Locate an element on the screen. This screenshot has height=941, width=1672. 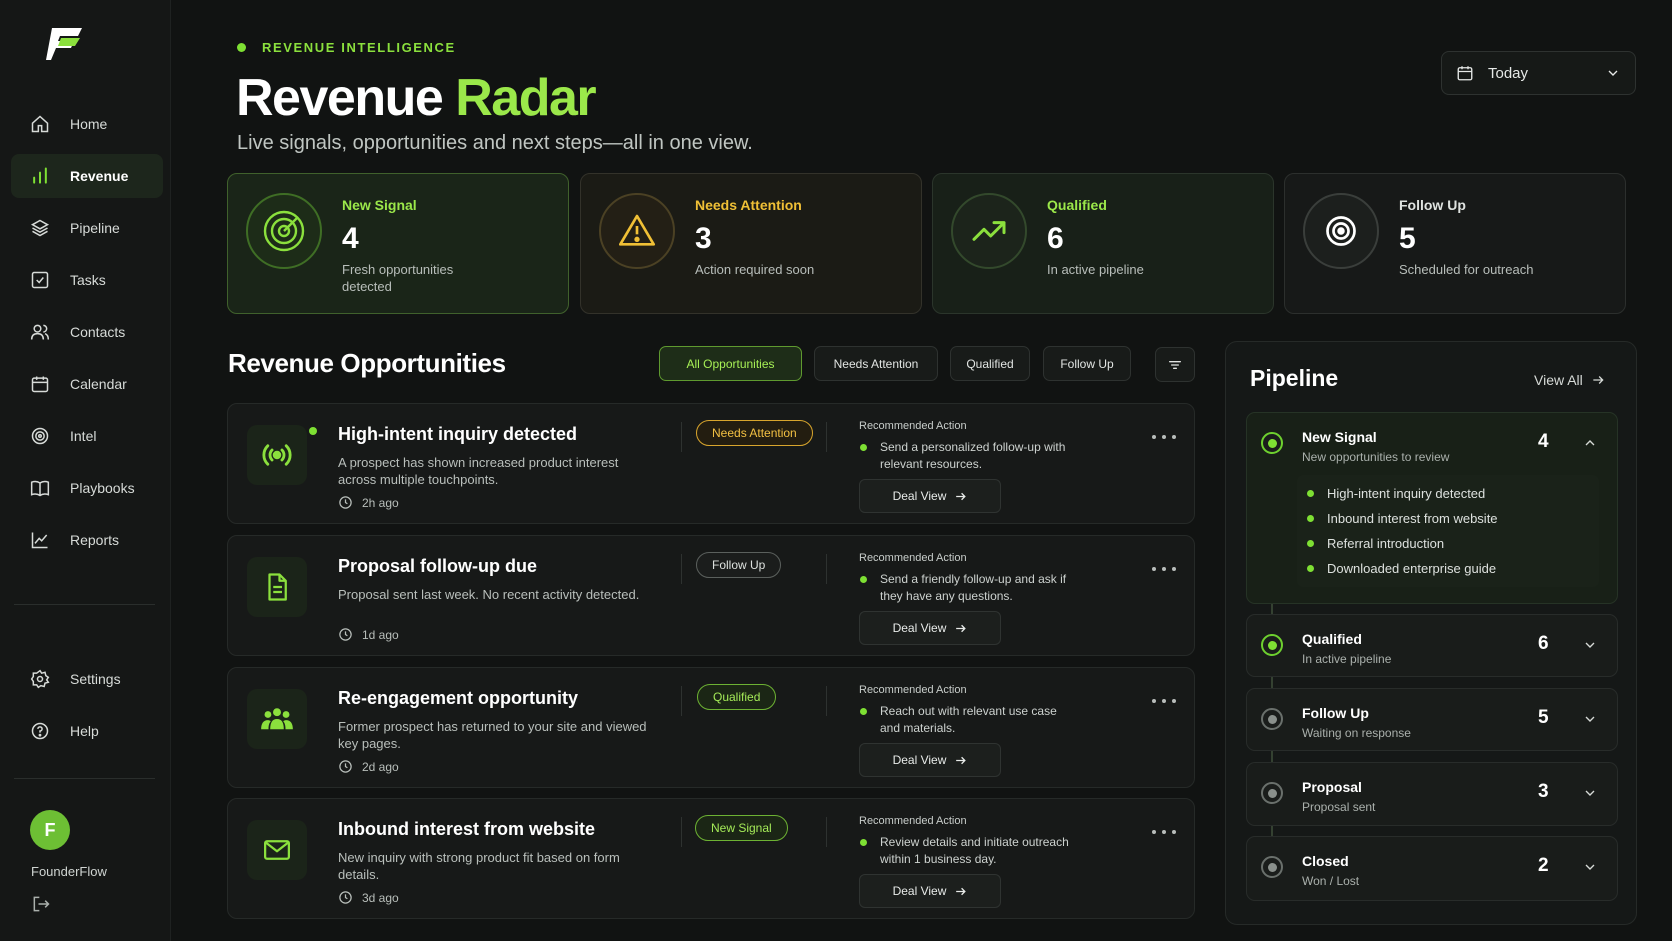
nav-item-reports: Reports is located at coordinates (87, 540).